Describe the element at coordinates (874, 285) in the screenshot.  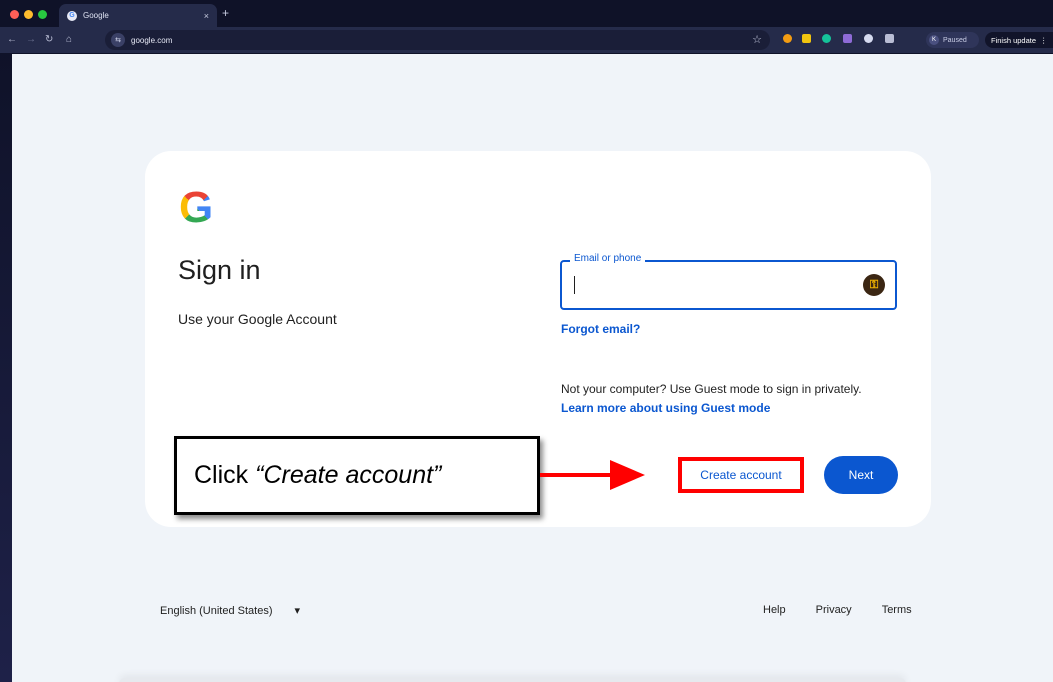
I see `password-manager-key-icon: ⚿` at that location.